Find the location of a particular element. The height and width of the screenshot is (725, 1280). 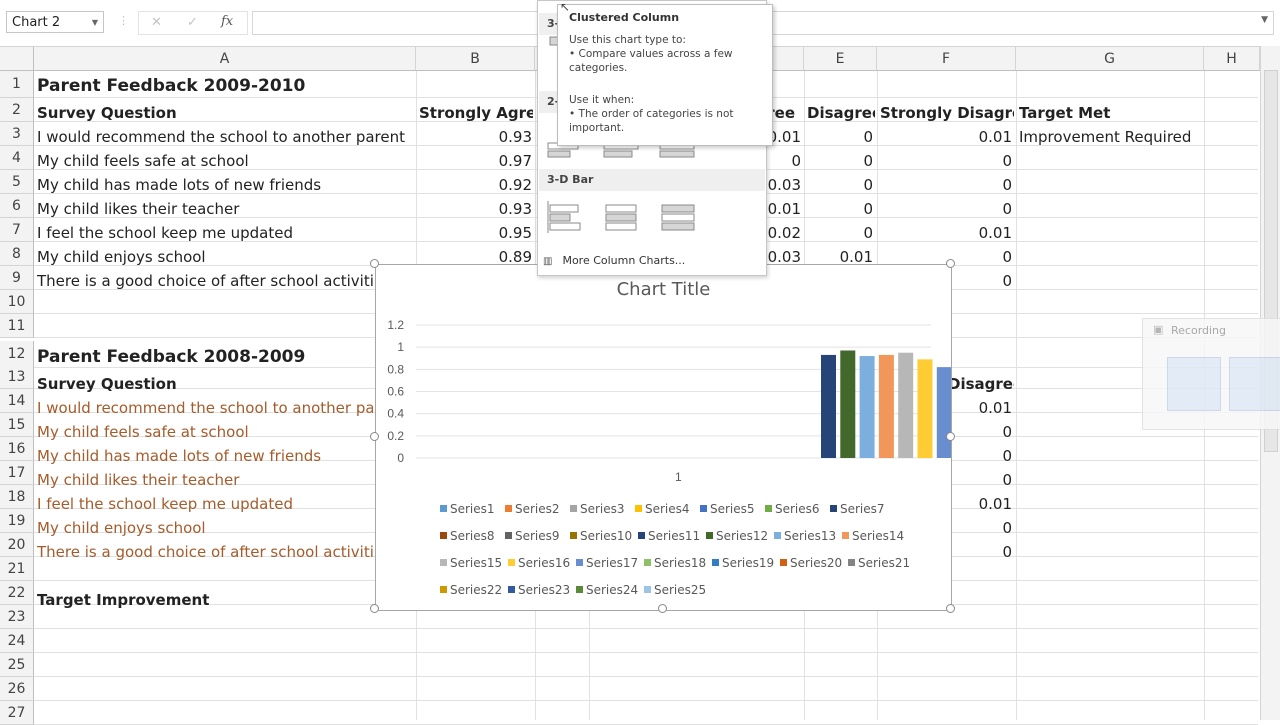

row-header-6: 6 is located at coordinates (17, 206).